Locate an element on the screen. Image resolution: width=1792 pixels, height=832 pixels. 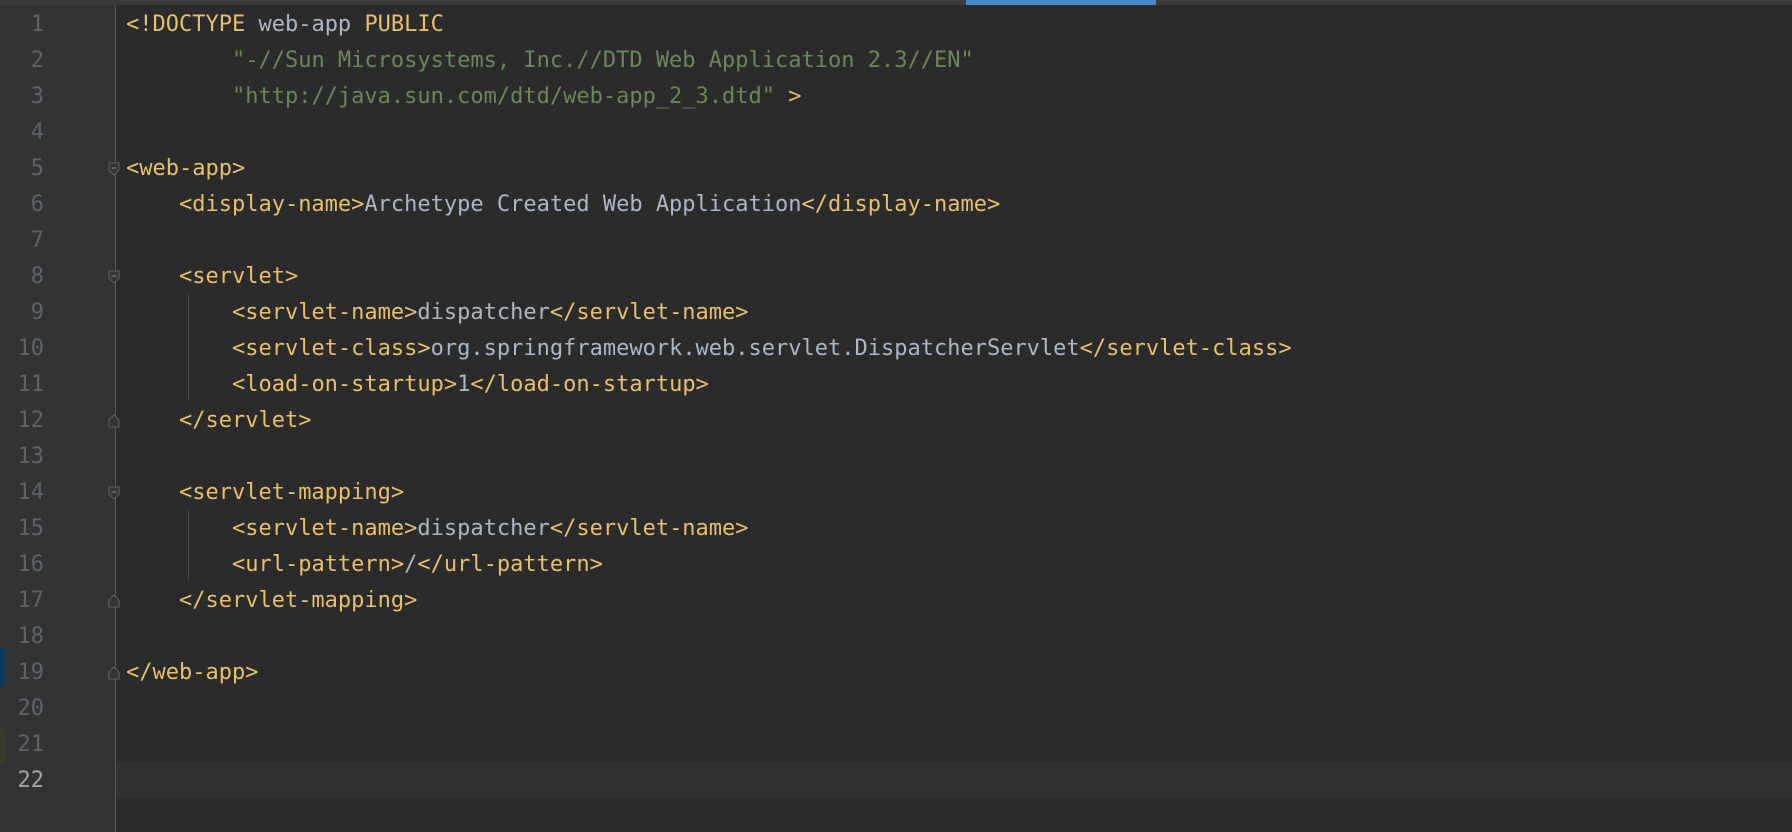
code-line: 14 <servlet-mapping> is located at coordinates (896, 493).